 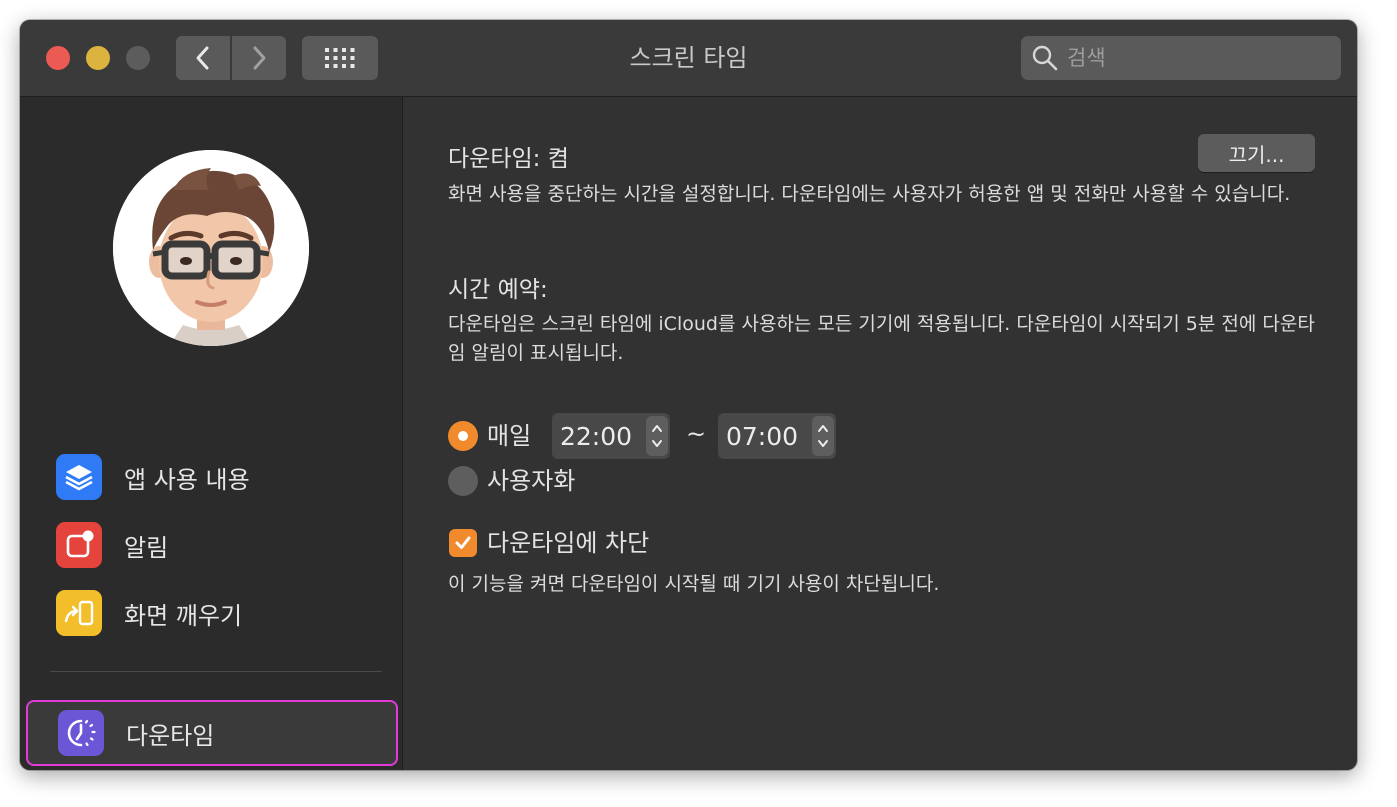 What do you see at coordinates (765, 436) in the screenshot?
I see `end-time-value: 07:00` at bounding box center [765, 436].